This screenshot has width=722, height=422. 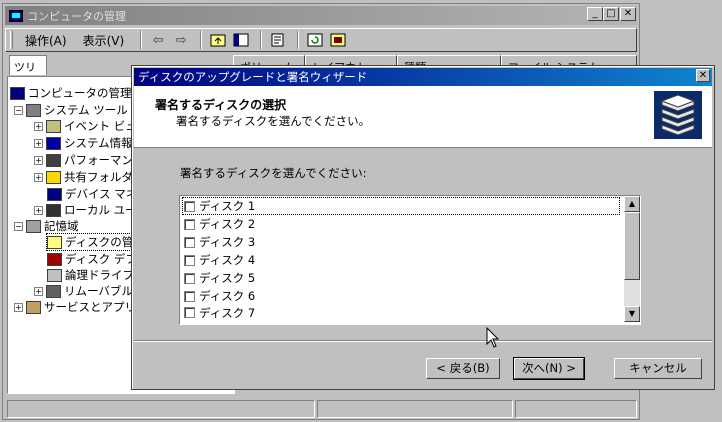 I want to click on disk-stack-icon, so click(x=678, y=115).